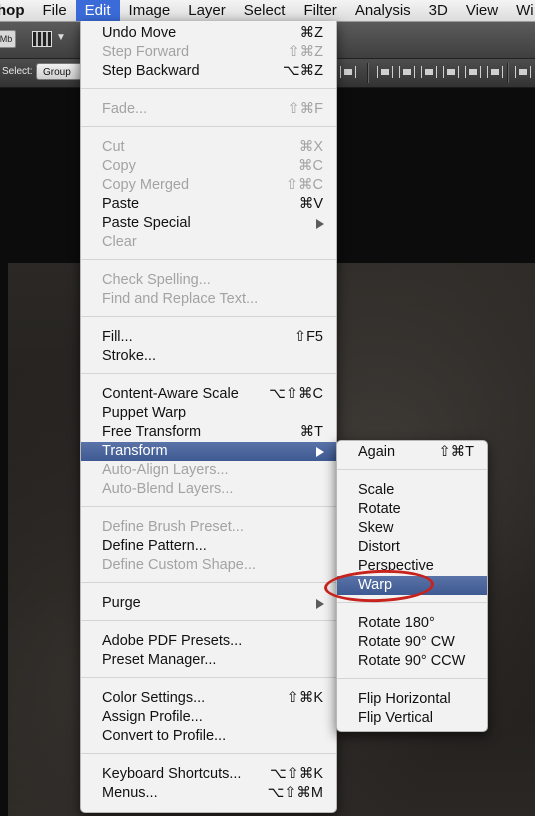  What do you see at coordinates (304, 185) in the screenshot?
I see `shortcut-label: ⇧⌘C` at bounding box center [304, 185].